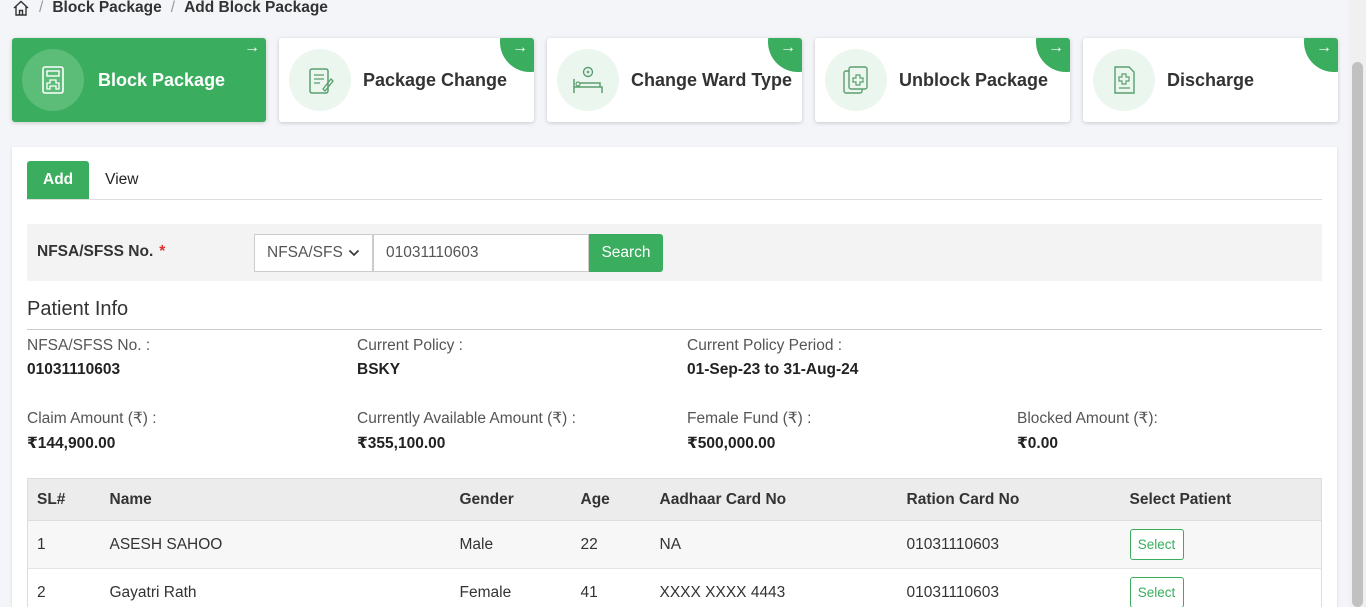 Image resolution: width=1366 pixels, height=607 pixels. What do you see at coordinates (162, 251) in the screenshot?
I see `required-mark: *` at bounding box center [162, 251].